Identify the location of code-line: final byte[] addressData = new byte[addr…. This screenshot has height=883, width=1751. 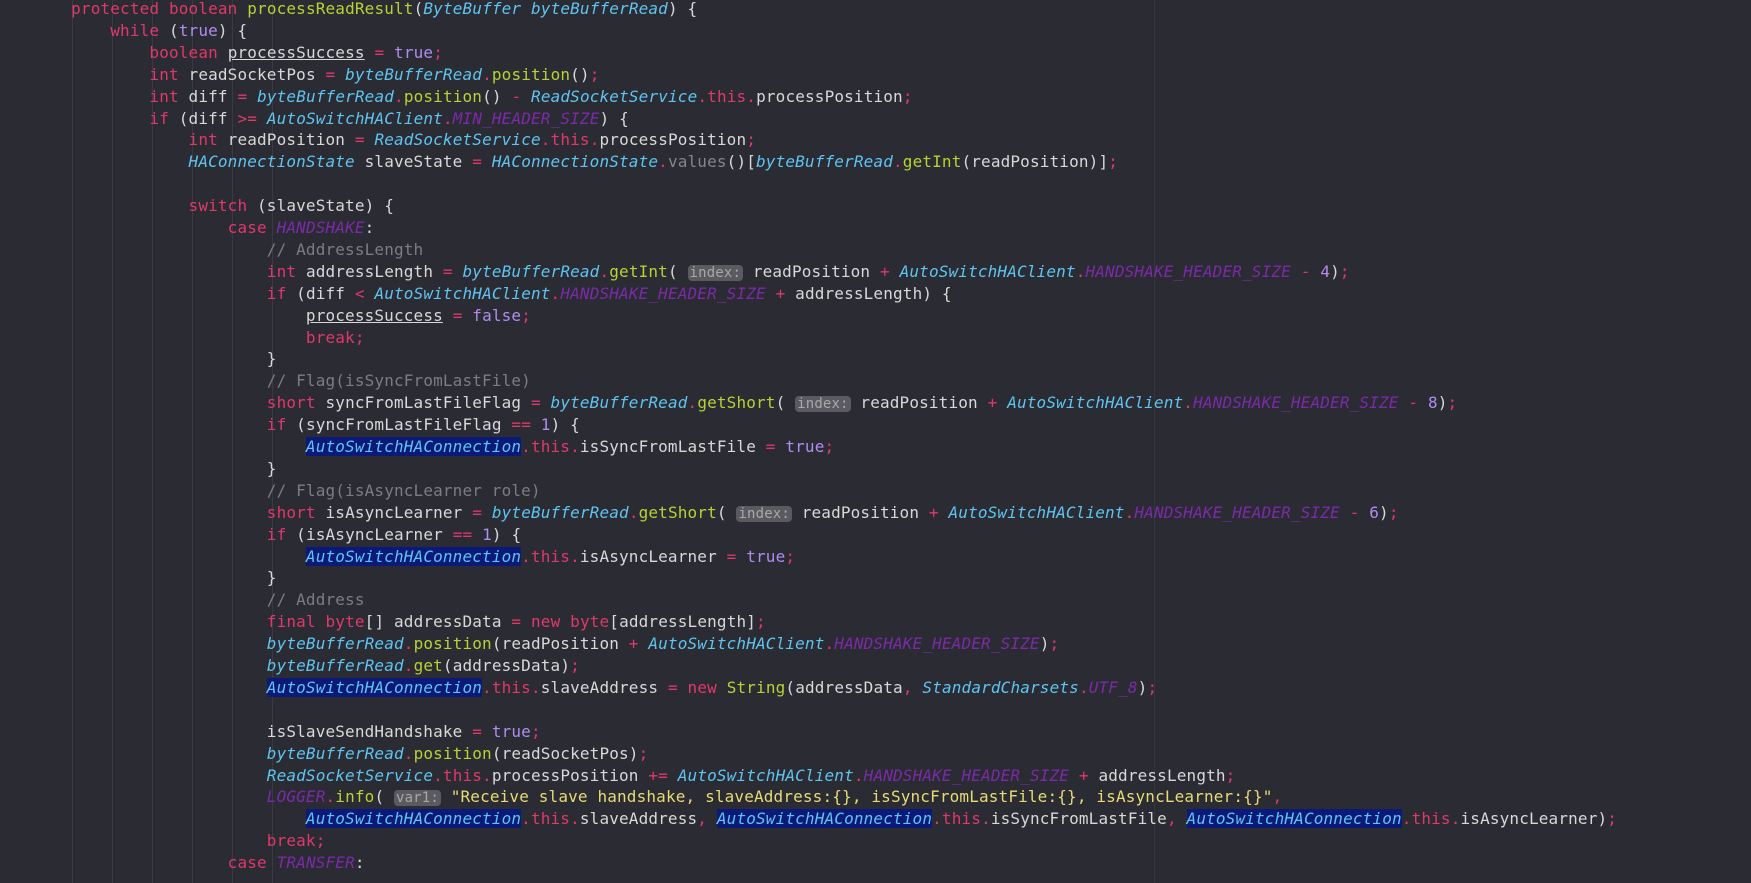
(399, 622).